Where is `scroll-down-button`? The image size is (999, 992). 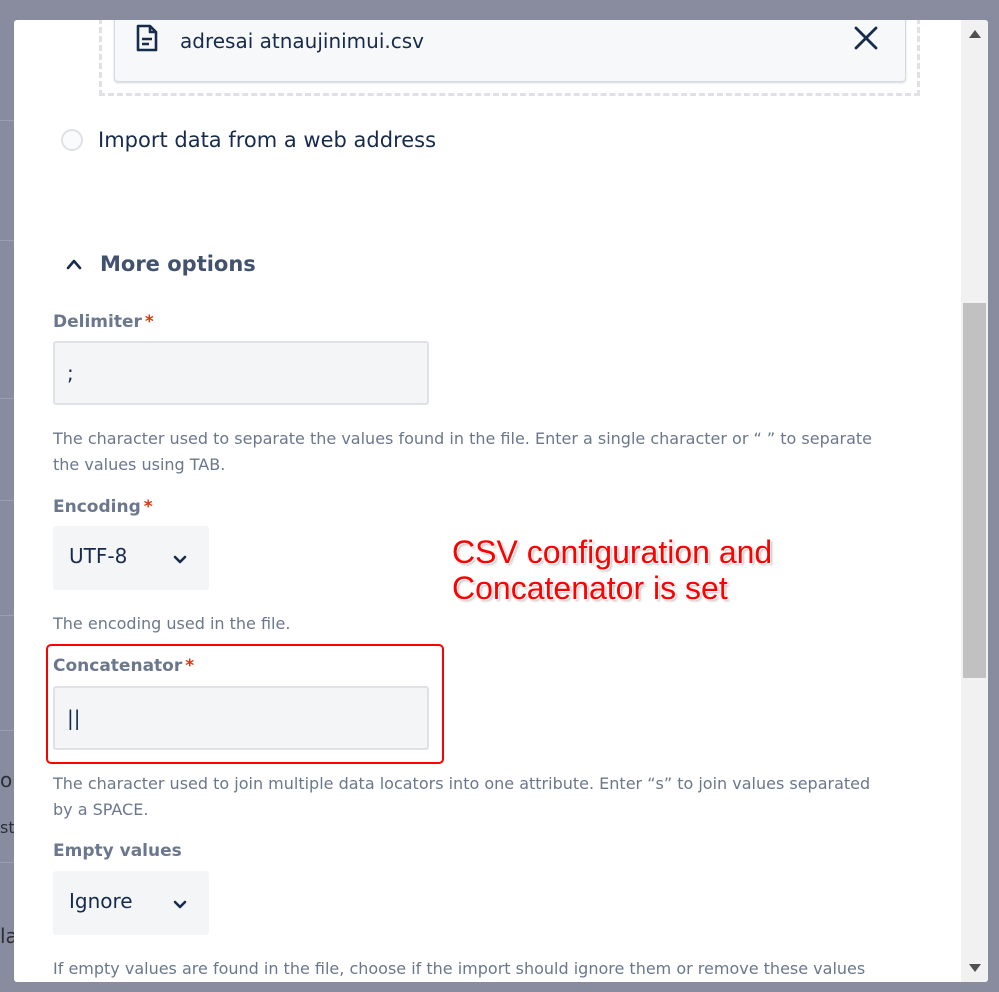
scroll-down-button is located at coordinates (974, 968).